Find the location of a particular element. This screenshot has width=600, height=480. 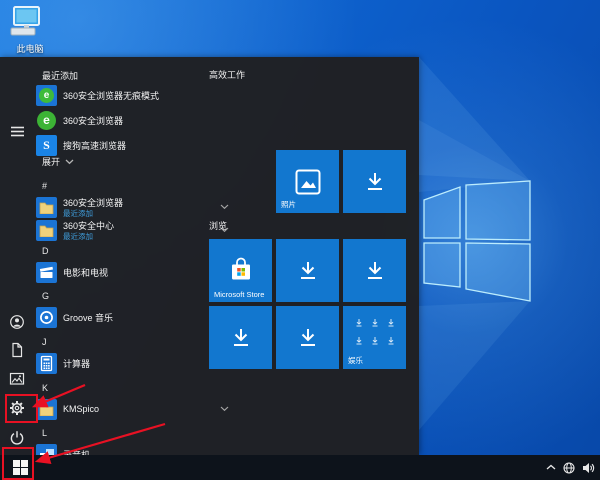

wallpaper-windows-logo is located at coordinates (475, 243).